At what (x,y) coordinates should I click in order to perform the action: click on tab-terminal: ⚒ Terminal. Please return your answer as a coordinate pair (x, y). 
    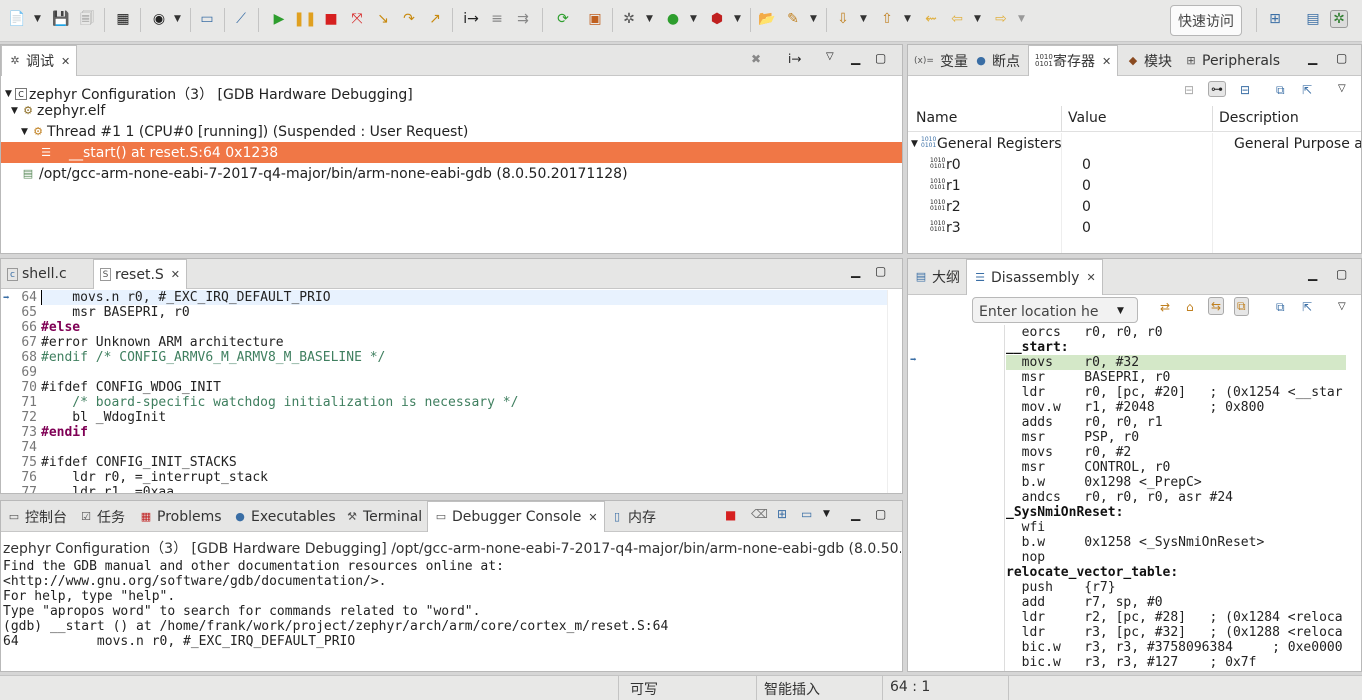
    Looking at the image, I should click on (383, 516).